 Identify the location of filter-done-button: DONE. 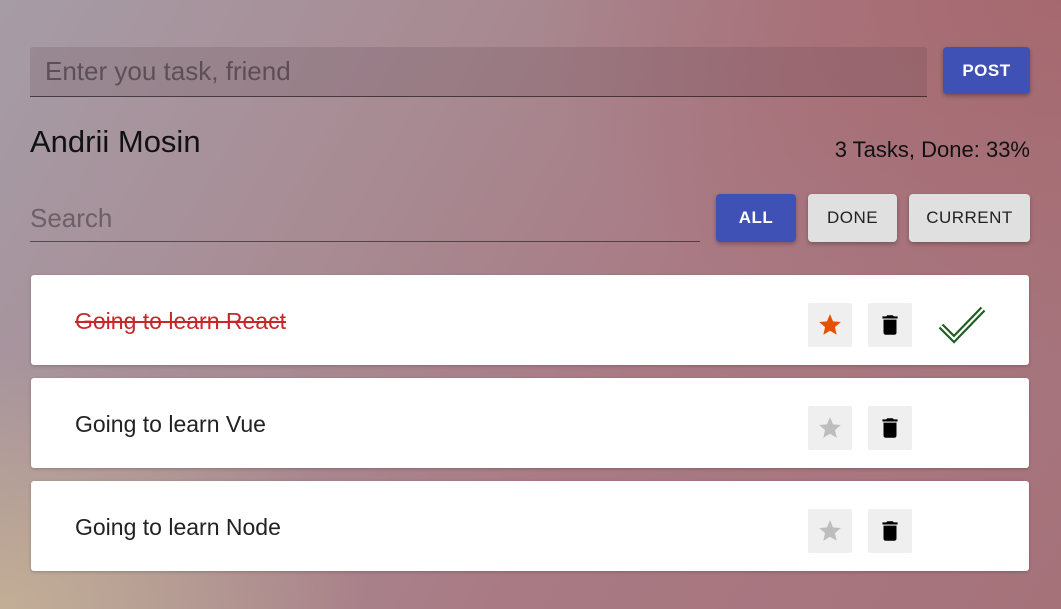
(852, 218).